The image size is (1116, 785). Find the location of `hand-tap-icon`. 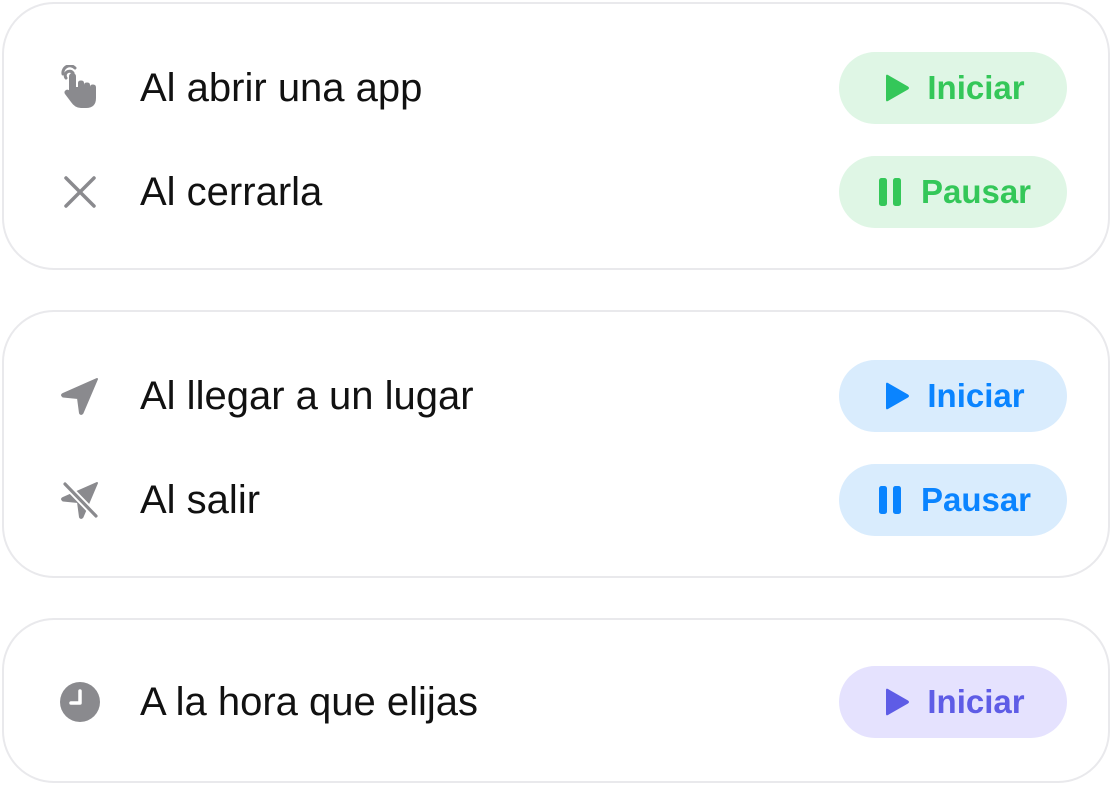

hand-tap-icon is located at coordinates (80, 87).